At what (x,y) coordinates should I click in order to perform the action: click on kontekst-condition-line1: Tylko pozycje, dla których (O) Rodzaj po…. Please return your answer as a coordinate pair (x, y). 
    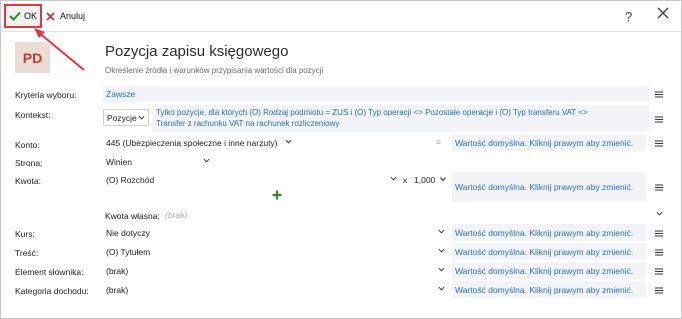
    Looking at the image, I should click on (372, 112).